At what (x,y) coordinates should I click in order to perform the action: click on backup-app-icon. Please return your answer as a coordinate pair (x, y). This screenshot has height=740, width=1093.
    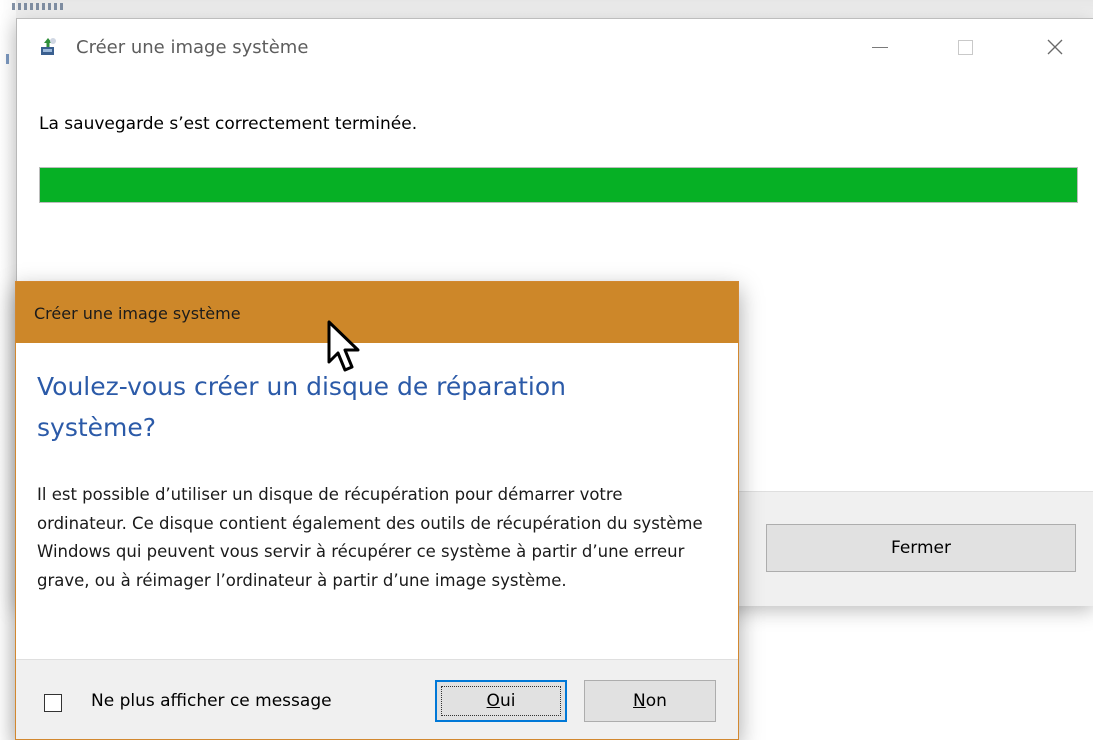
    Looking at the image, I should click on (48, 46).